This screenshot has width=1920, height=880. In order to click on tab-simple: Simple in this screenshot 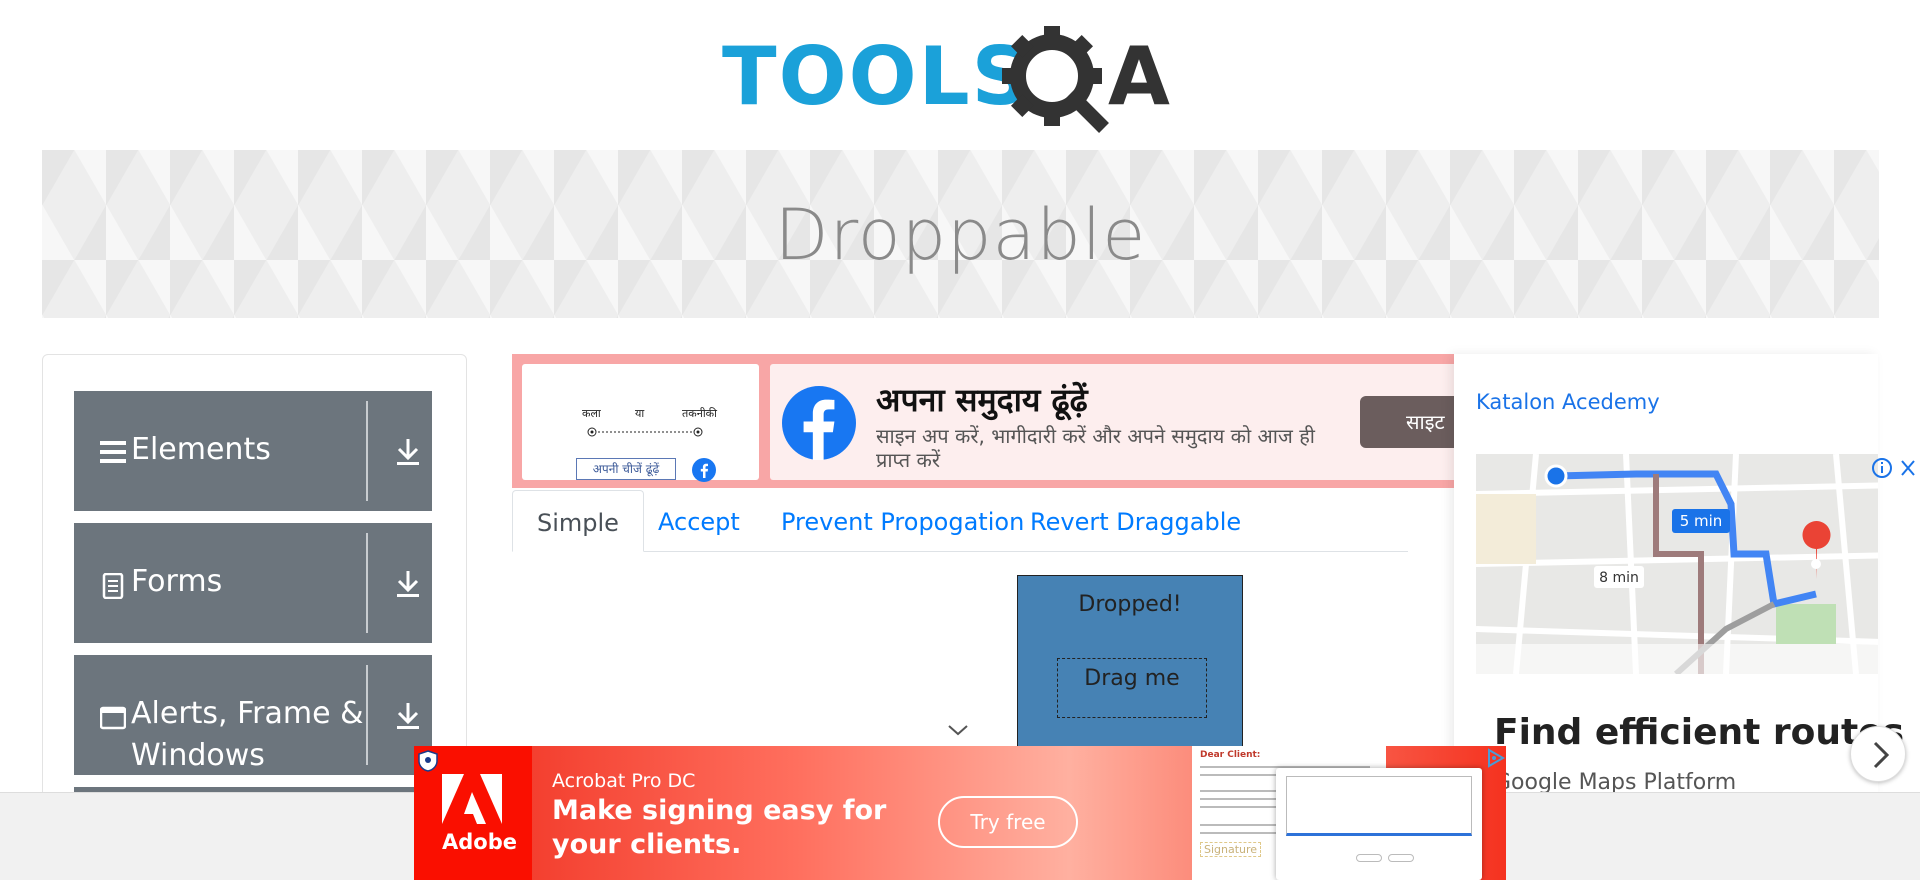, I will do `click(578, 521)`.